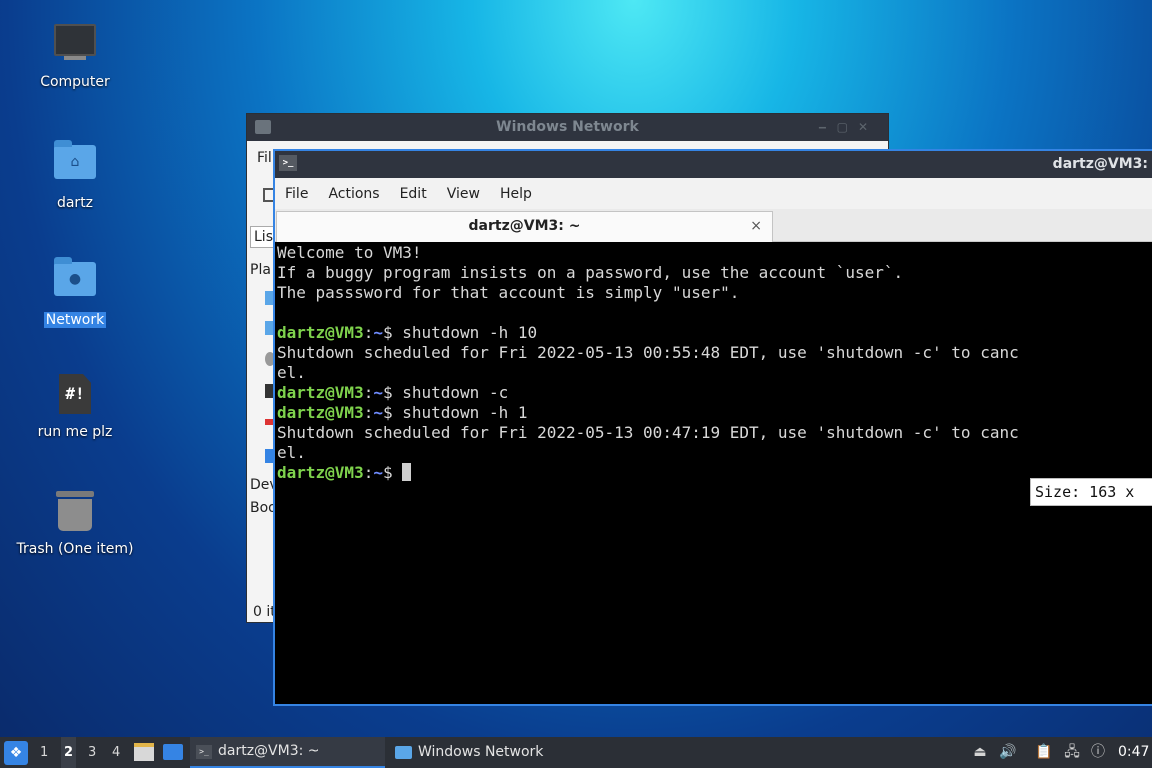 The width and height of the screenshot is (1152, 768). Describe the element at coordinates (260, 270) in the screenshot. I see `places-header: Pla` at that location.